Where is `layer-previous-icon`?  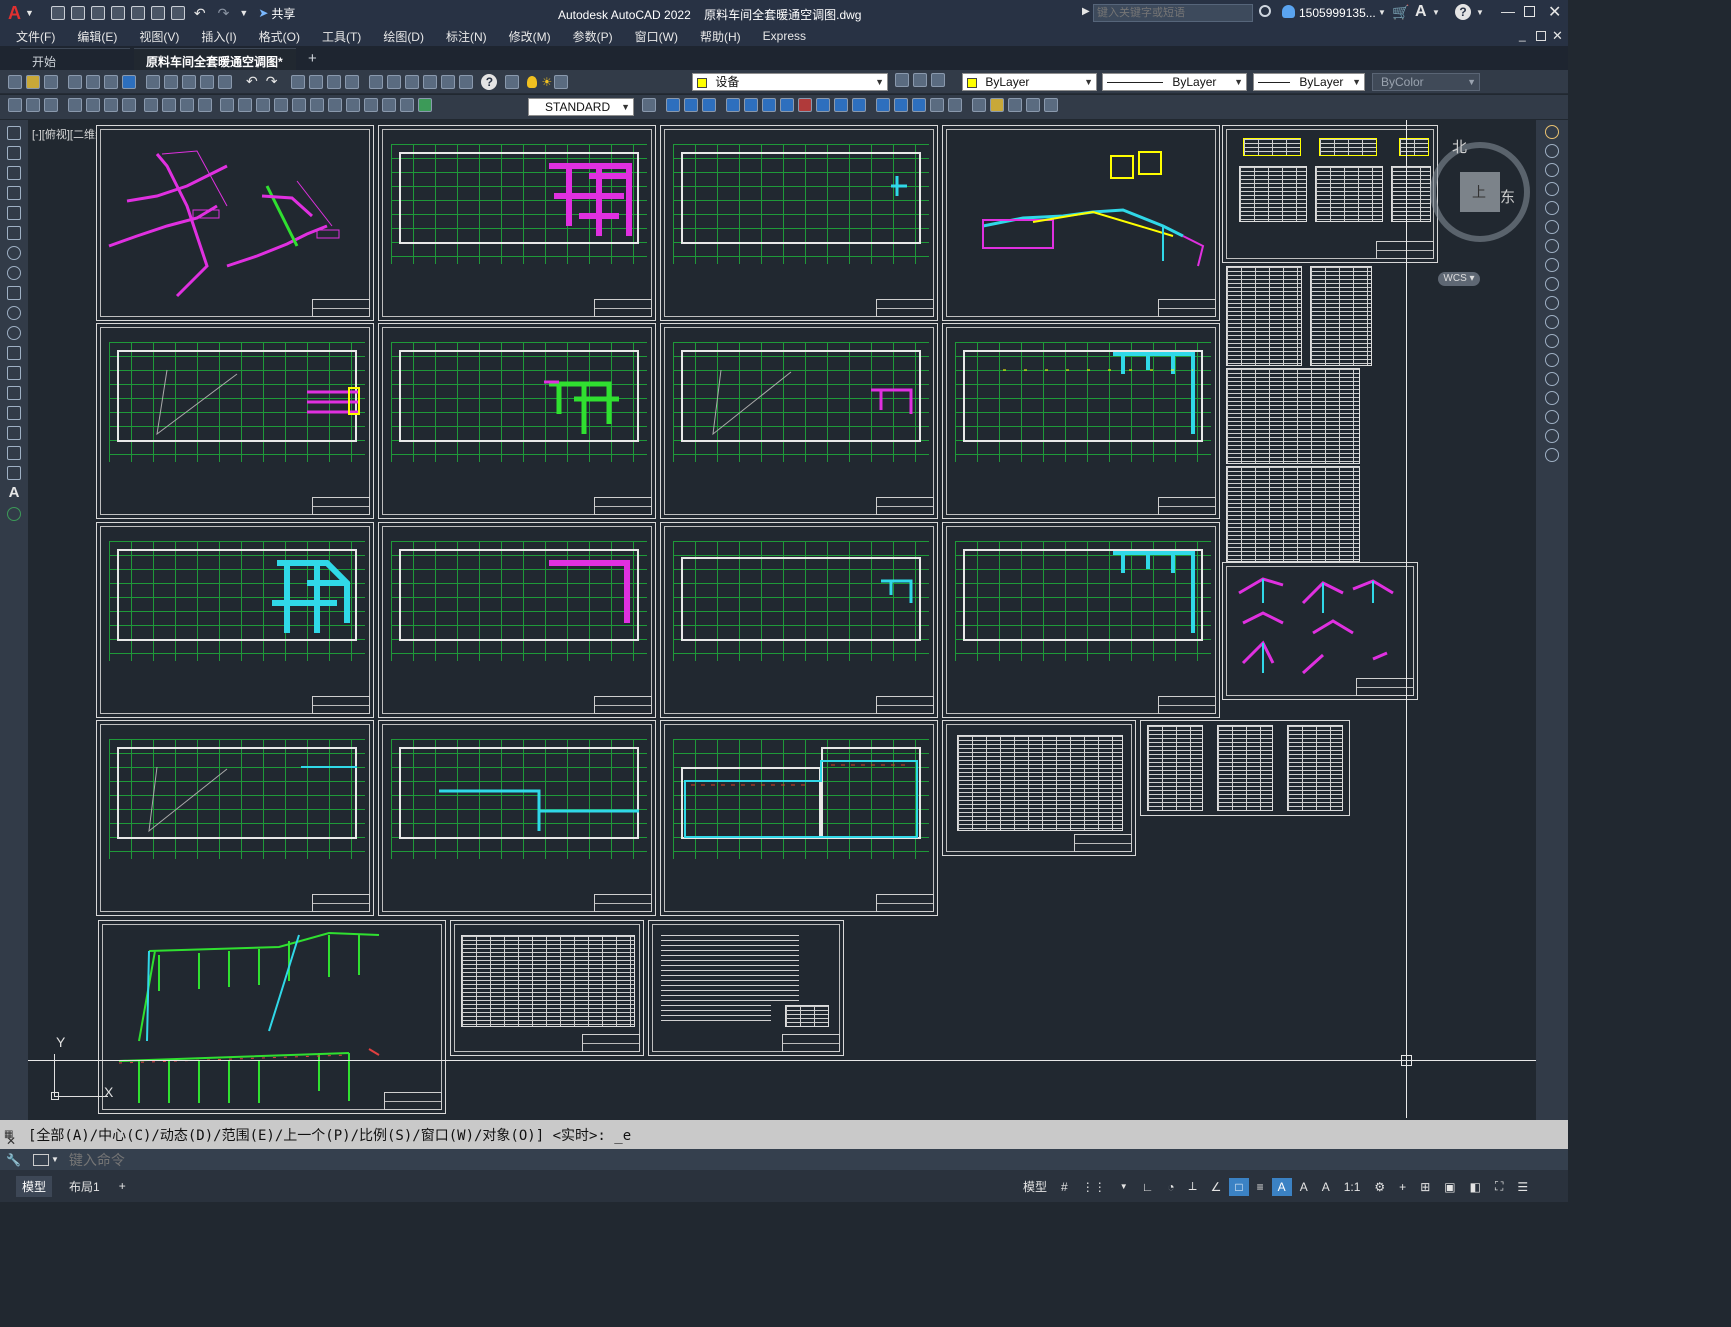 layer-previous-icon is located at coordinates (920, 80).